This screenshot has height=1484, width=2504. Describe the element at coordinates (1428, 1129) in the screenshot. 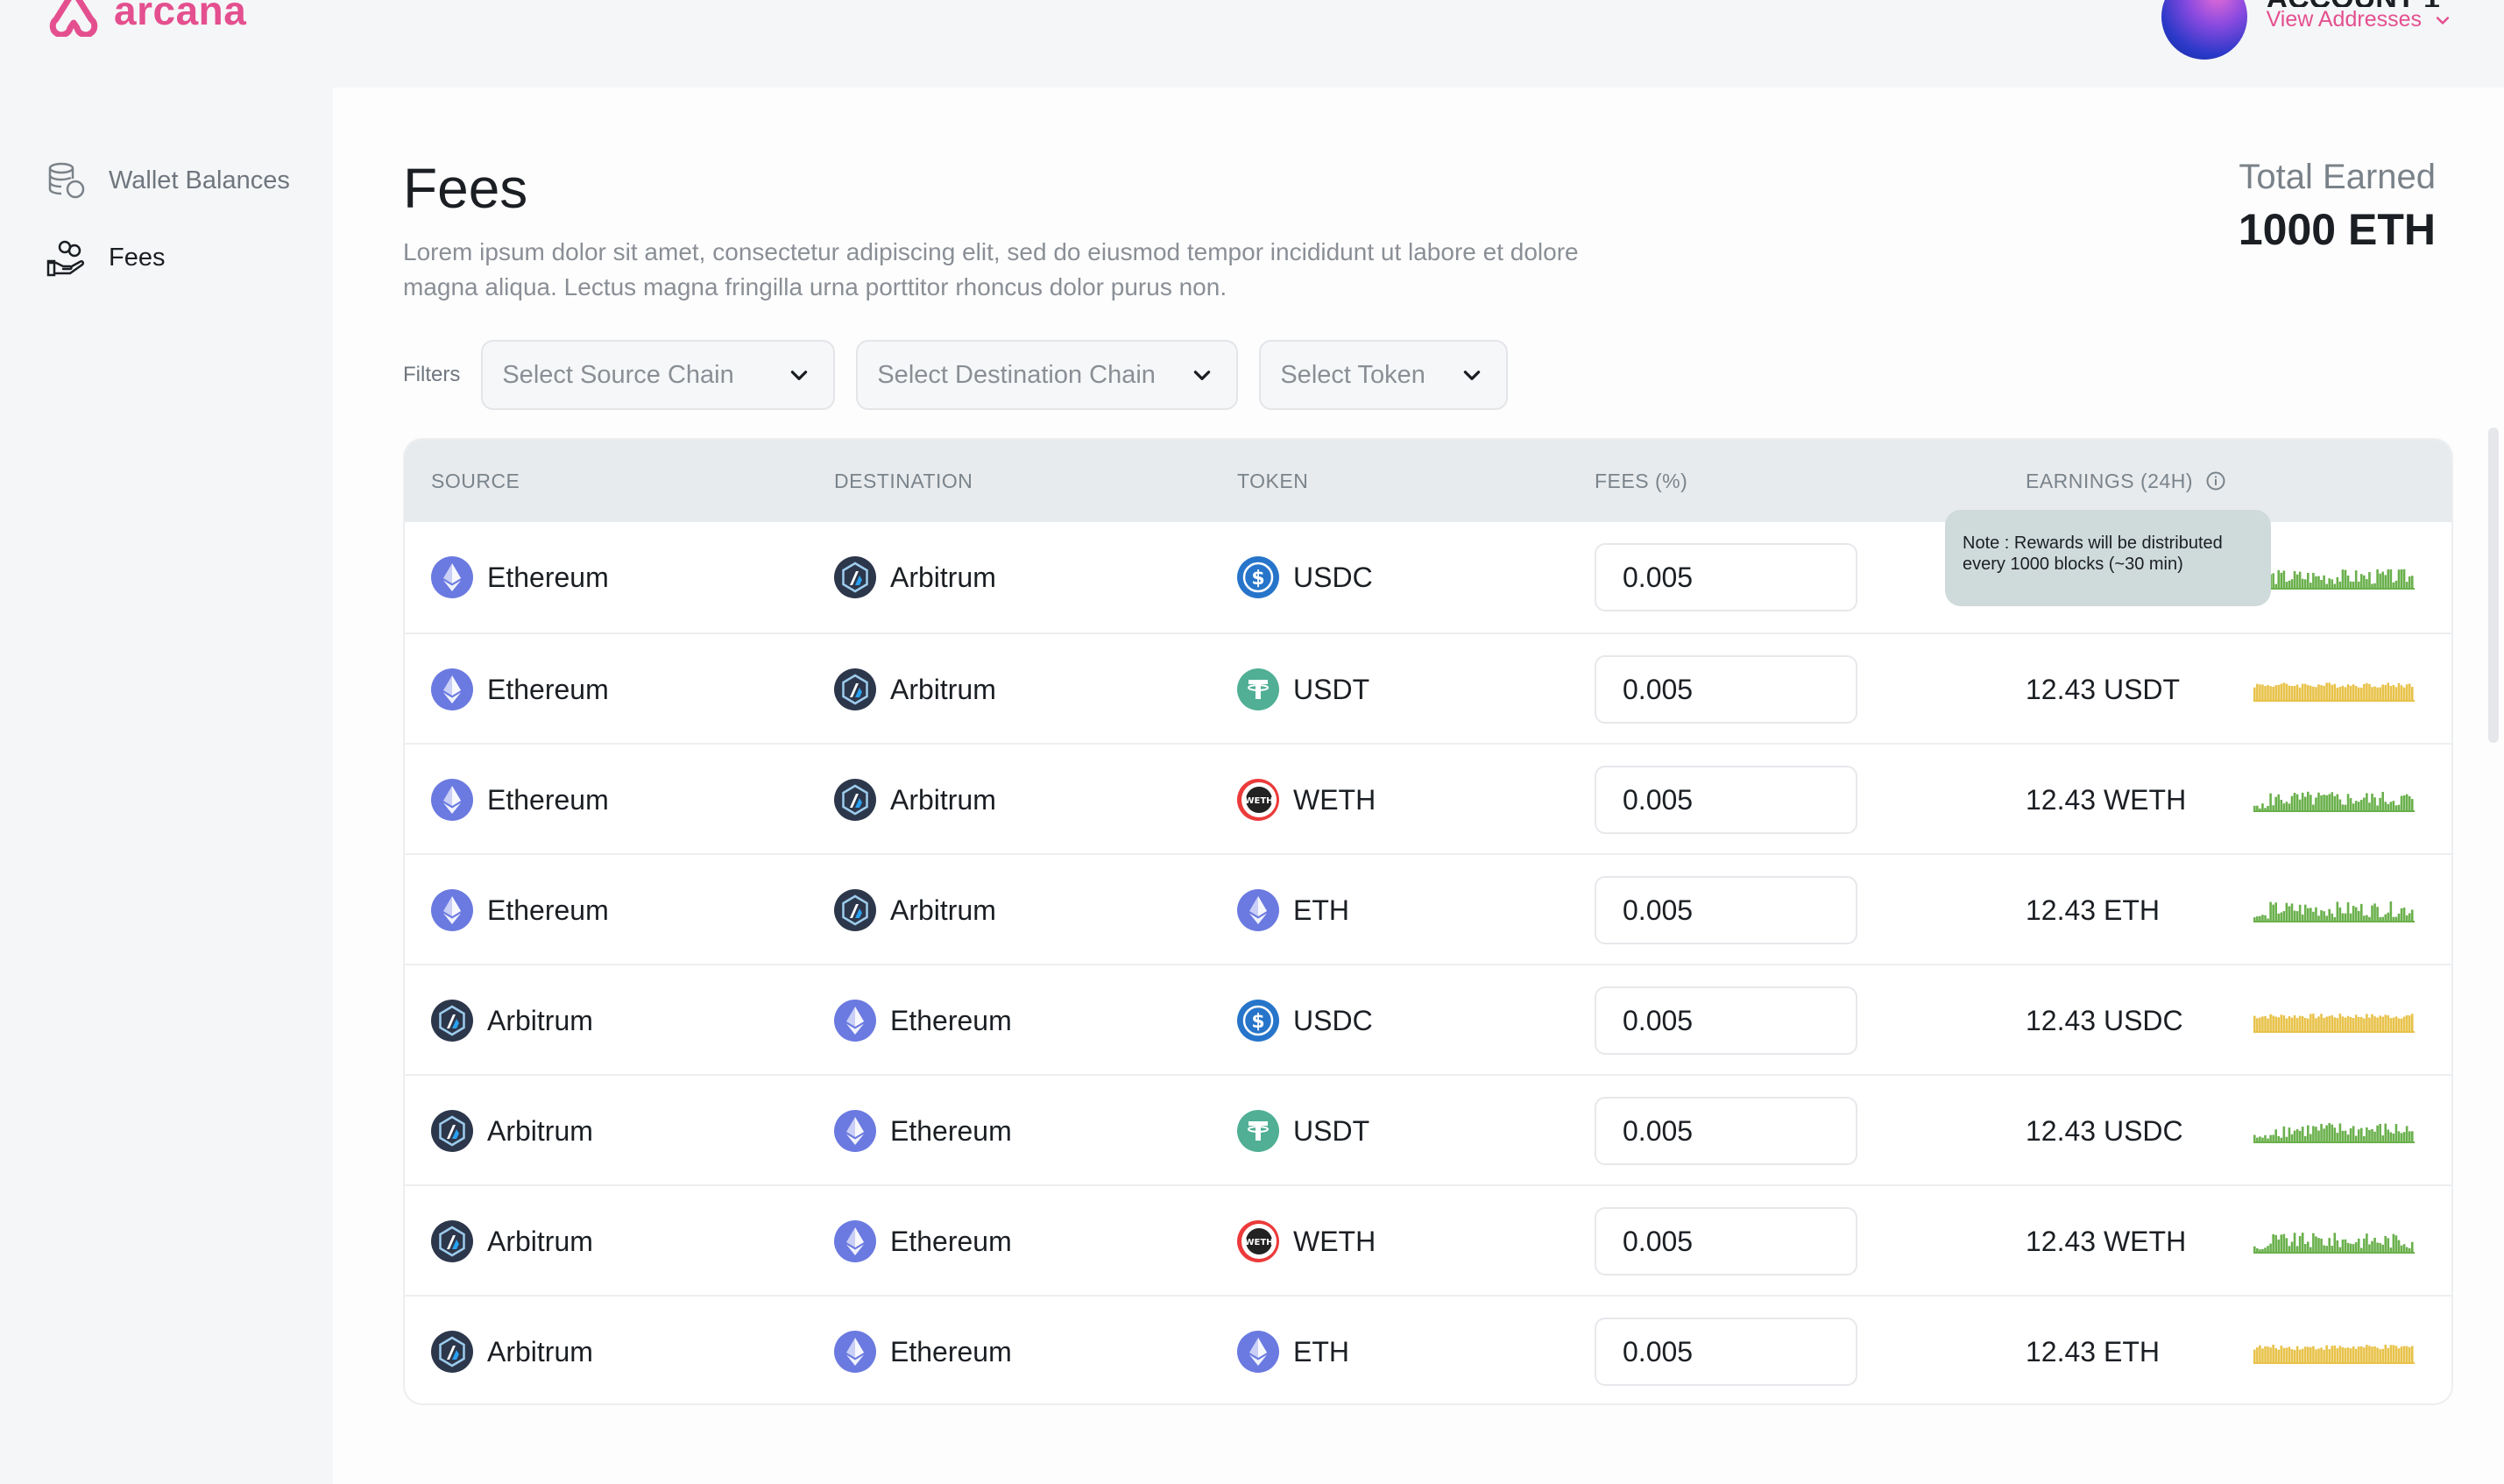

I see `table-row: Arbitrum Ethereum USDT 12.43 USDC` at that location.